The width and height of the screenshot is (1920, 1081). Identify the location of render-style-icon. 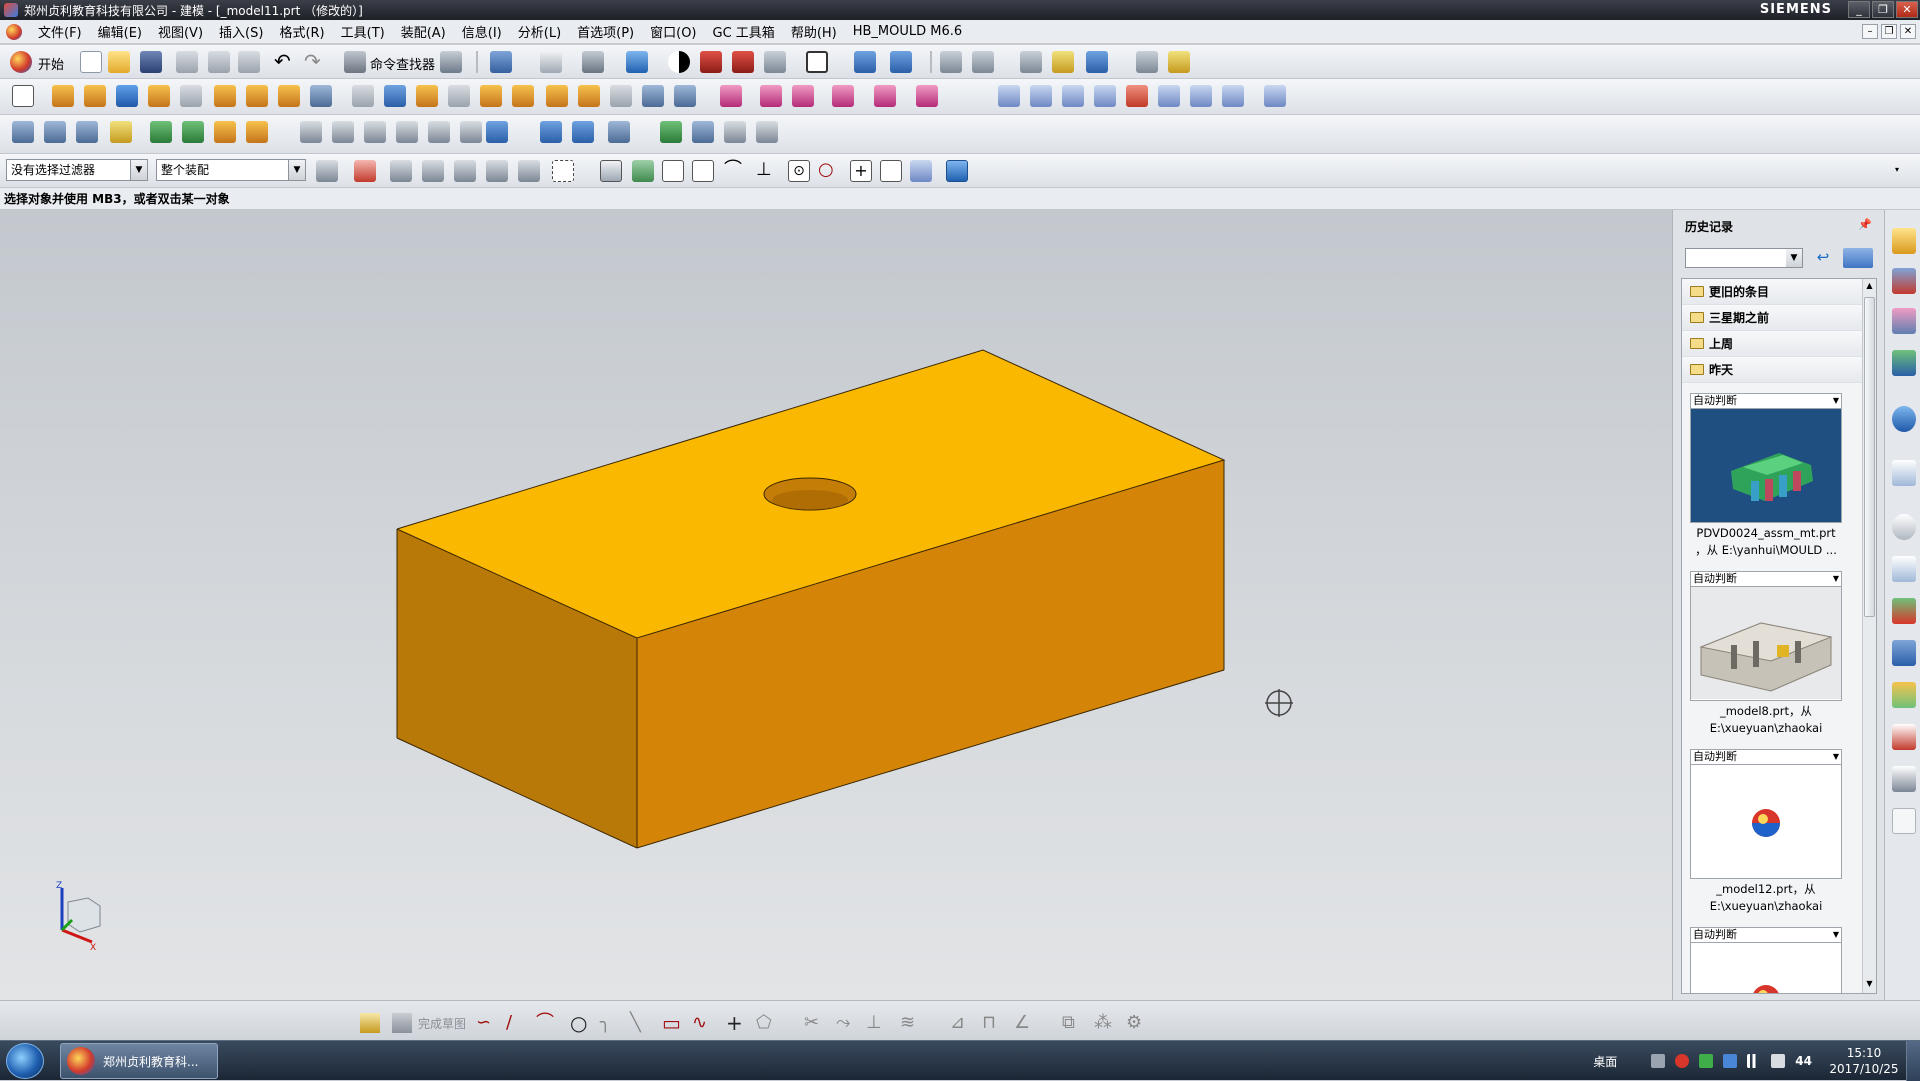
(679, 62).